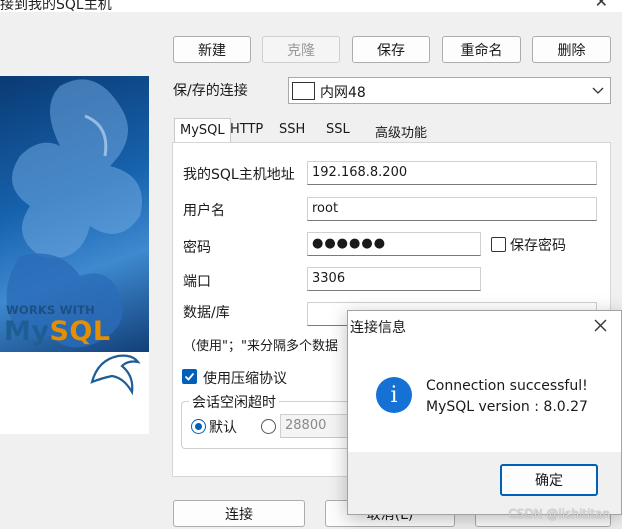  I want to click on mysql-logo-my: My, so click(27, 331).